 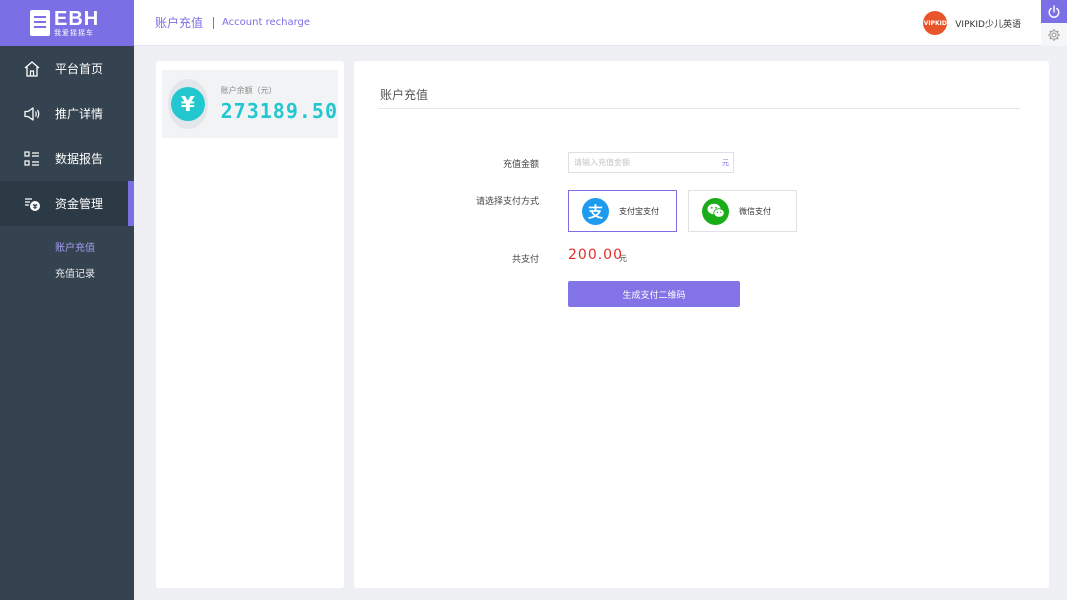 I want to click on sidebar-item-label: 平台首页, so click(x=79, y=69).